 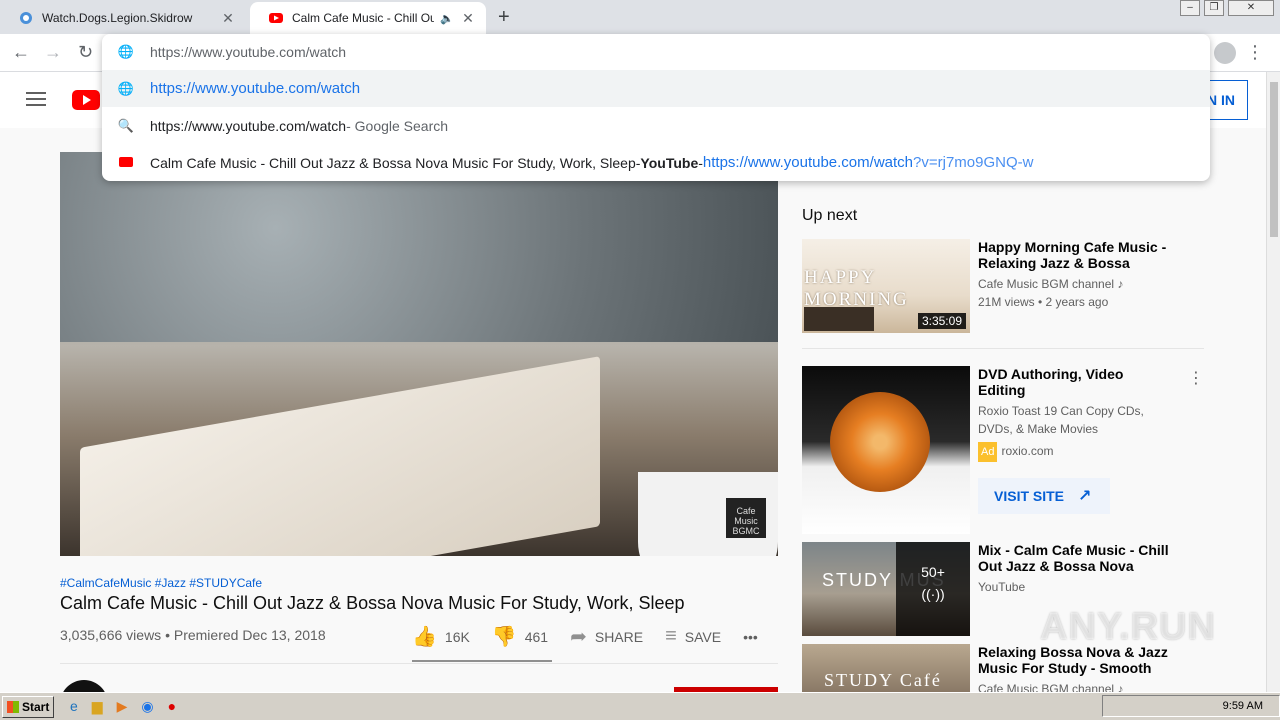 What do you see at coordinates (669, 162) in the screenshot?
I see `suggestion-site: YouTube` at bounding box center [669, 162].